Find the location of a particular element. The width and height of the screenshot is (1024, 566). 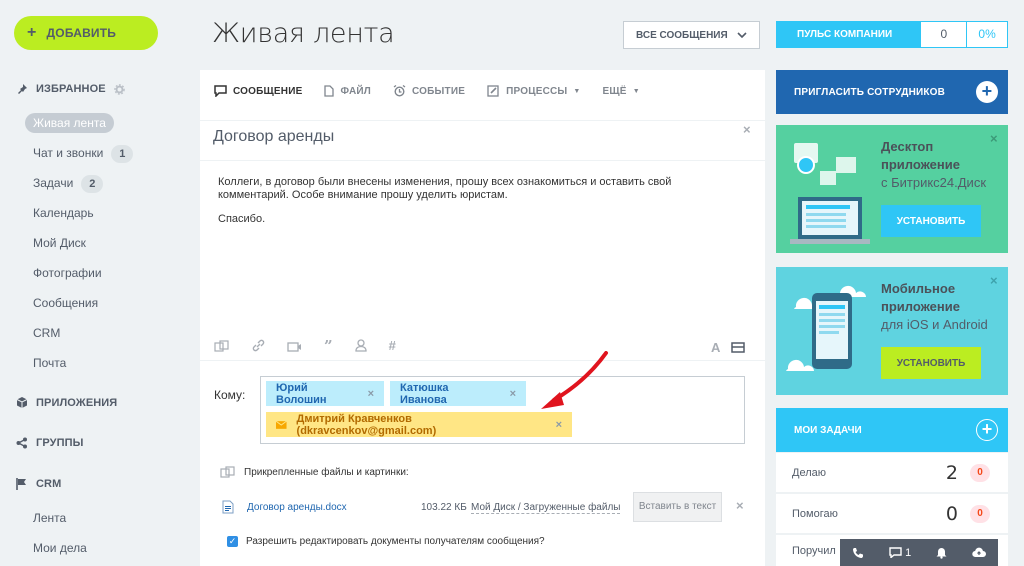

tab-label: ПРОЦЕССЫ is located at coordinates (537, 91).